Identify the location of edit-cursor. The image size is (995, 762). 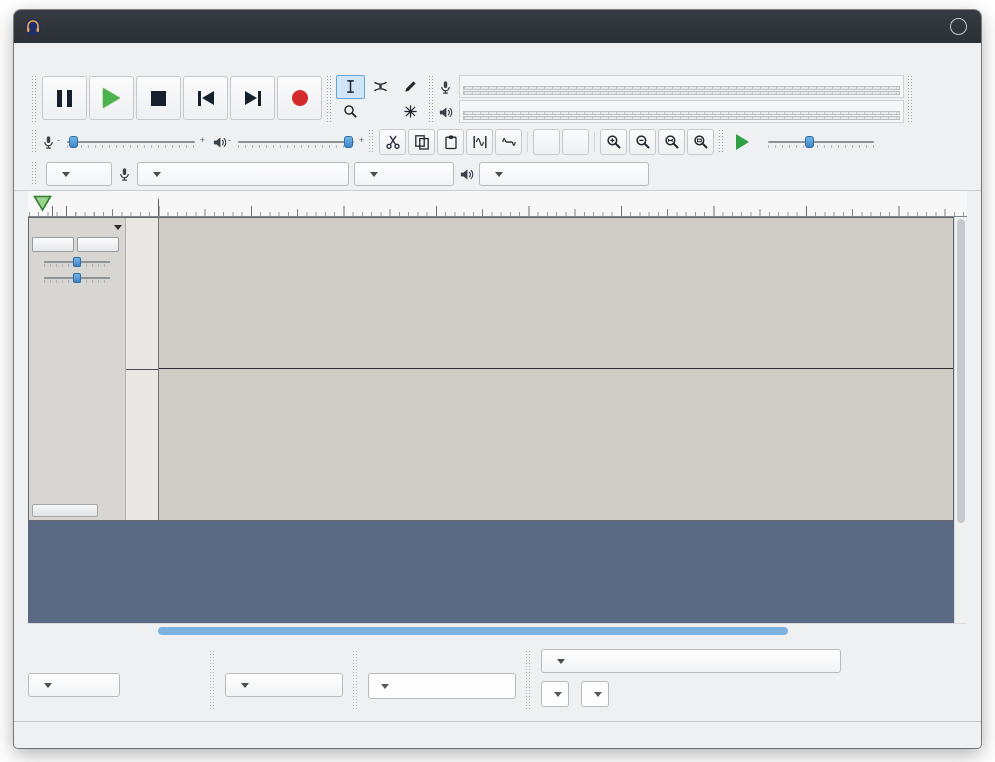
(158, 207).